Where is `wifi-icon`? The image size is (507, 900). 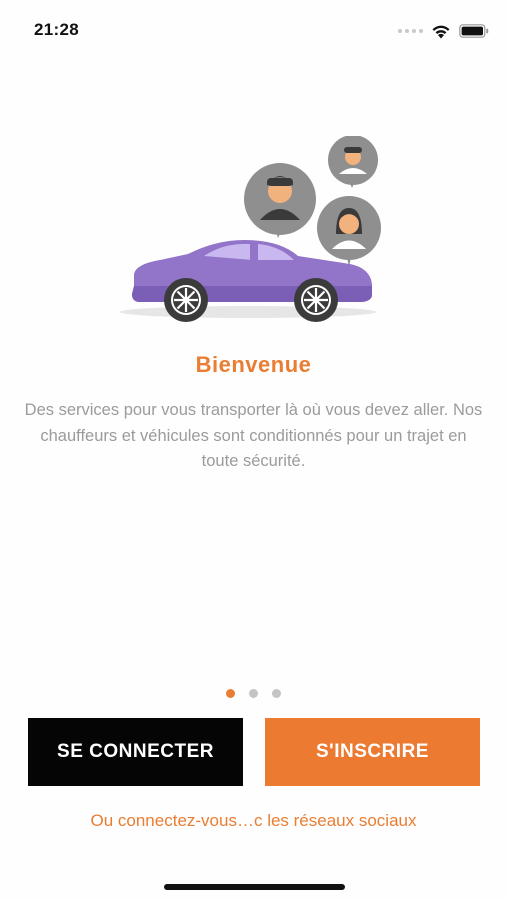
wifi-icon is located at coordinates (441, 31).